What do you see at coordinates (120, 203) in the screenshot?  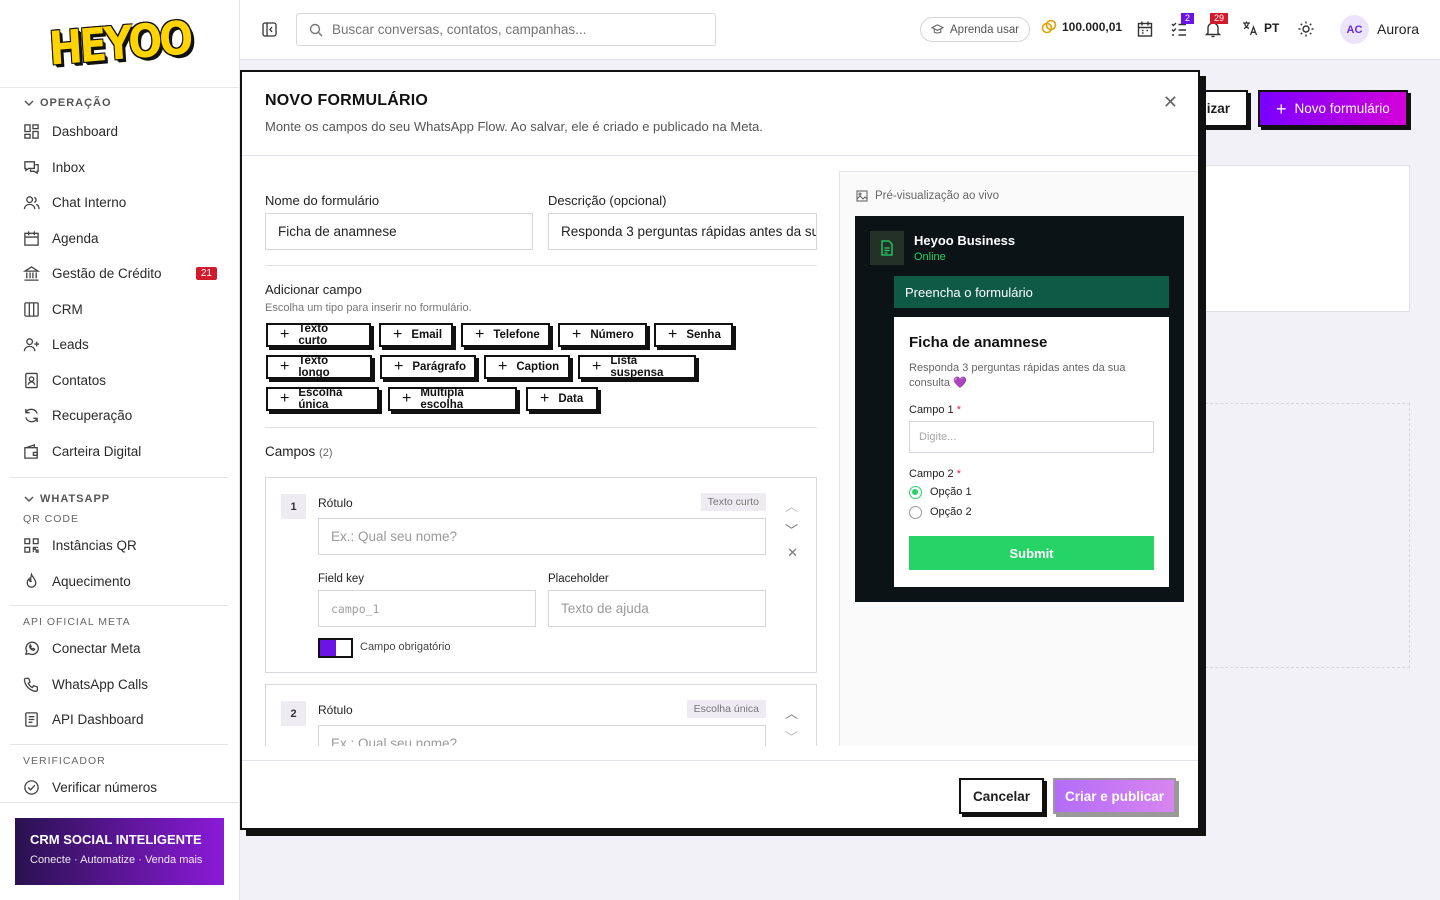 I see `sidebar-item-chat-interno: Chat Interno` at bounding box center [120, 203].